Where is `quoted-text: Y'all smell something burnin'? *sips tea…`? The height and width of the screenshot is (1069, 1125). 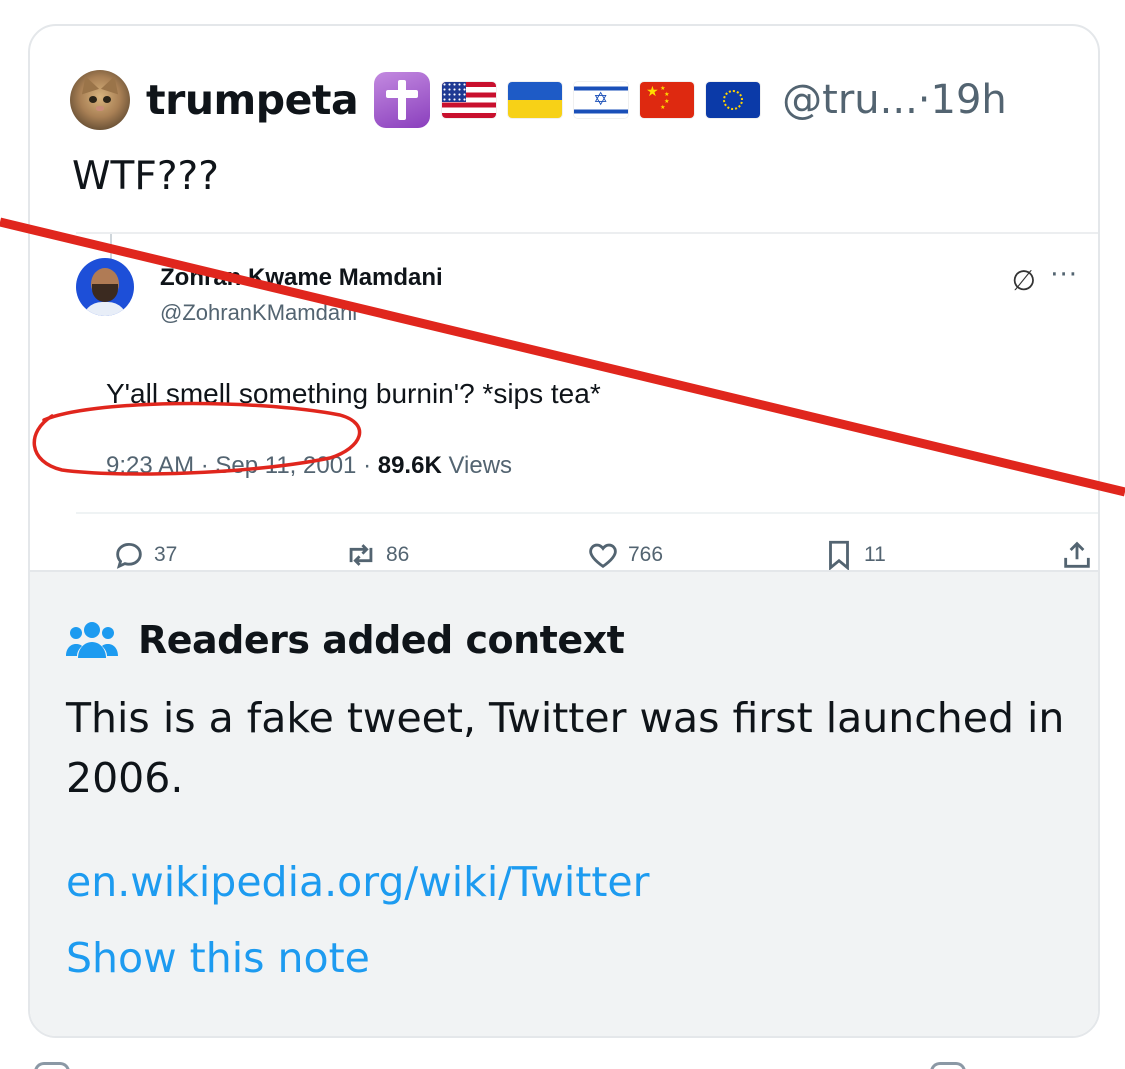 quoted-text: Y'all smell something burnin'? *sips tea… is located at coordinates (353, 393).